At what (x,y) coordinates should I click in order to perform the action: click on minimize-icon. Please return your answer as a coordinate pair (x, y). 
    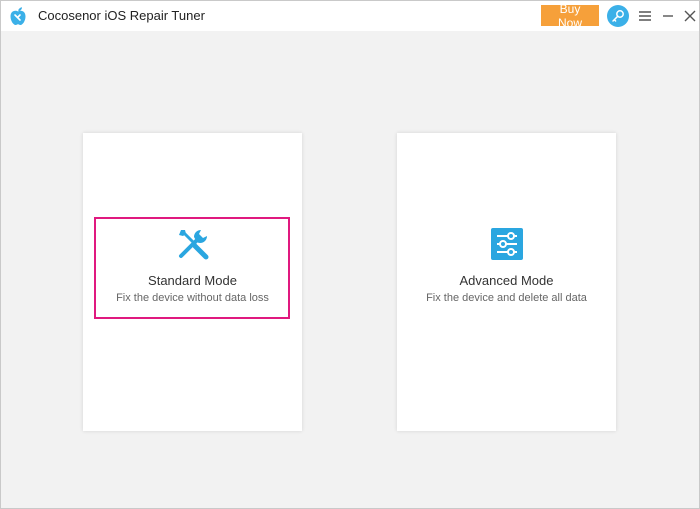
    Looking at the image, I should click on (668, 16).